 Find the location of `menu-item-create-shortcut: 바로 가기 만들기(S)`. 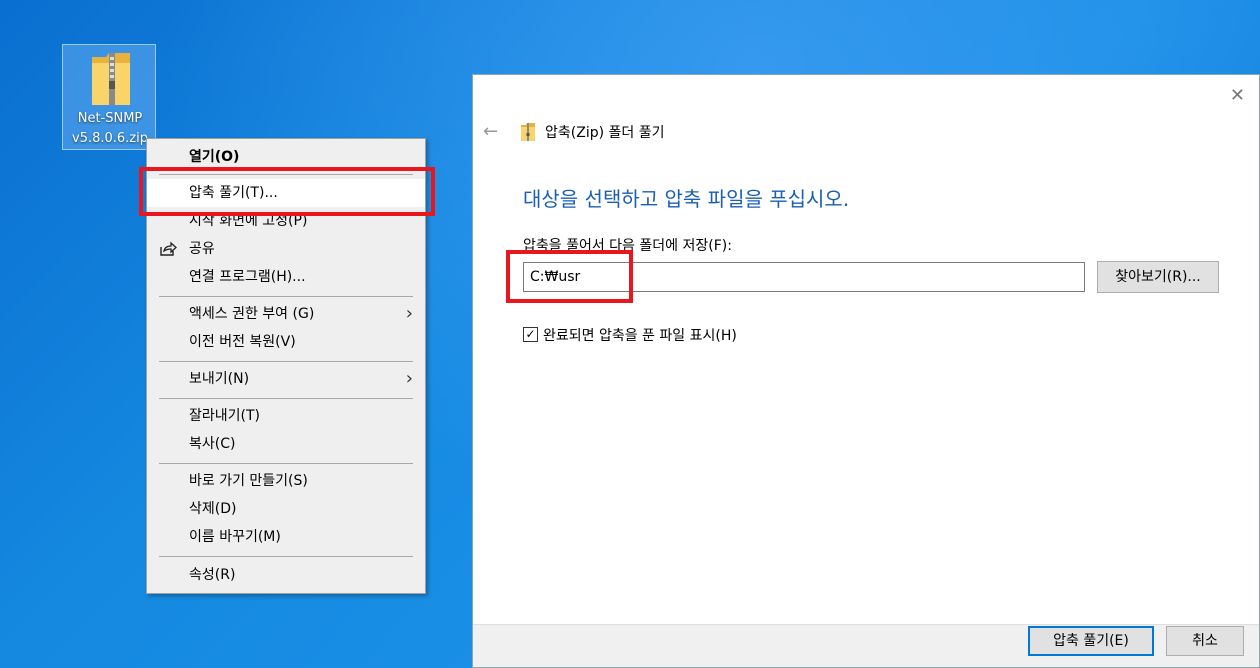

menu-item-create-shortcut: 바로 가기 만들기(S) is located at coordinates (286, 481).